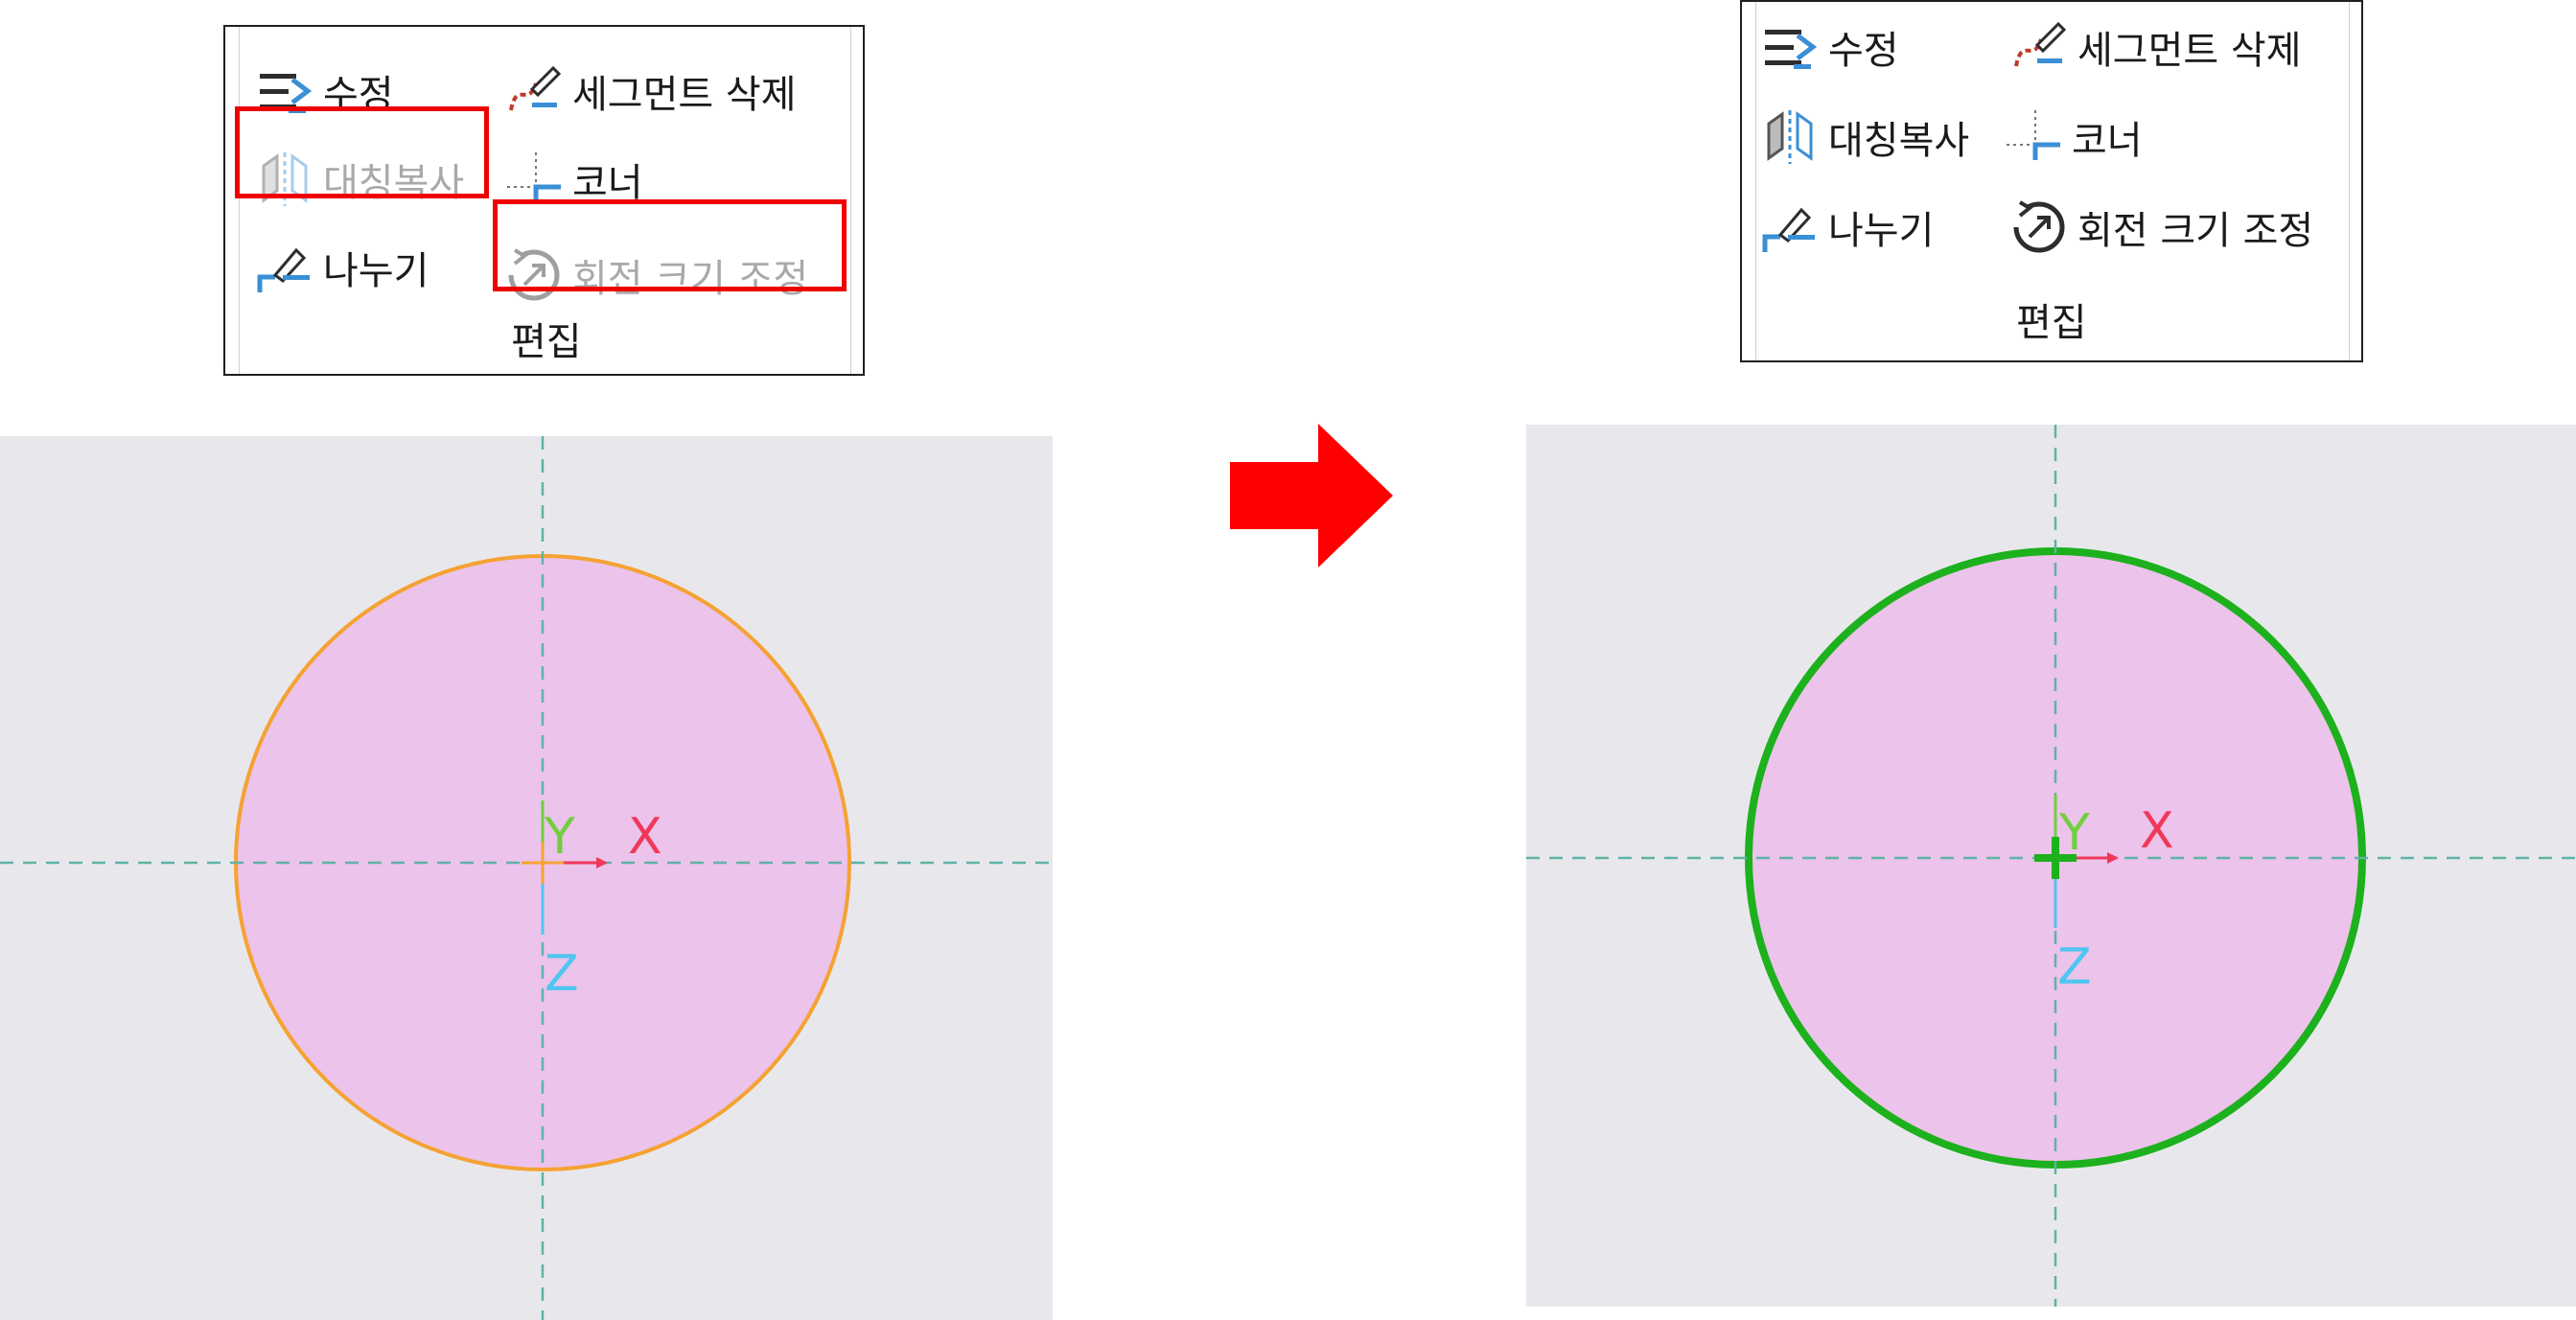 The width and height of the screenshot is (2576, 1320). What do you see at coordinates (1790, 137) in the screenshot?
I see `mirror-icon` at bounding box center [1790, 137].